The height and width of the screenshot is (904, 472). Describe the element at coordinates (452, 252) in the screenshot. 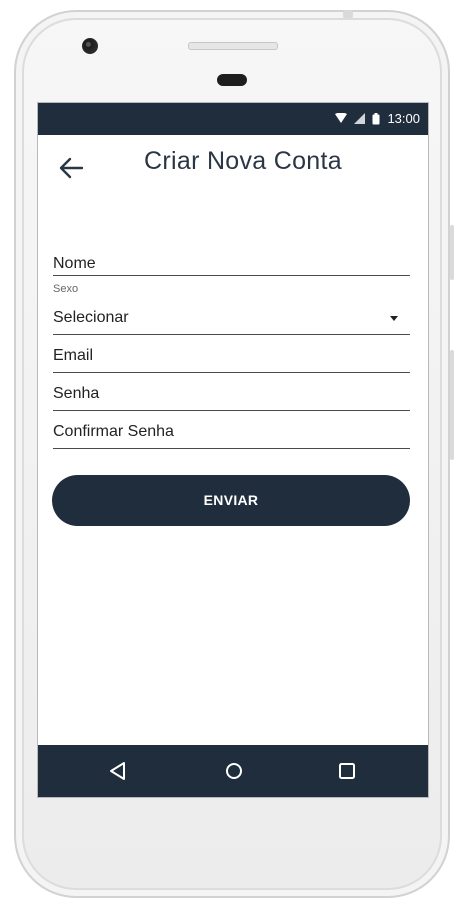

I see `power-button` at that location.